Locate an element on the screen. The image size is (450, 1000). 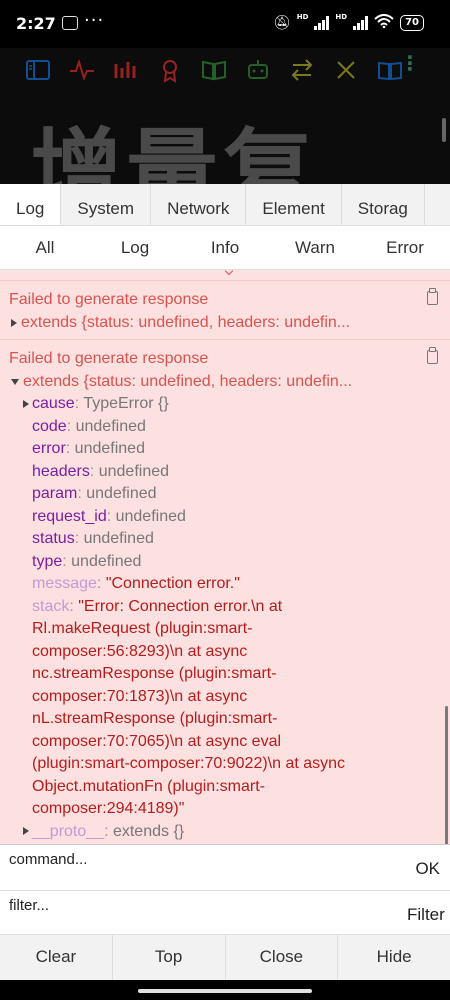
app-toolbar is located at coordinates (214, 70).